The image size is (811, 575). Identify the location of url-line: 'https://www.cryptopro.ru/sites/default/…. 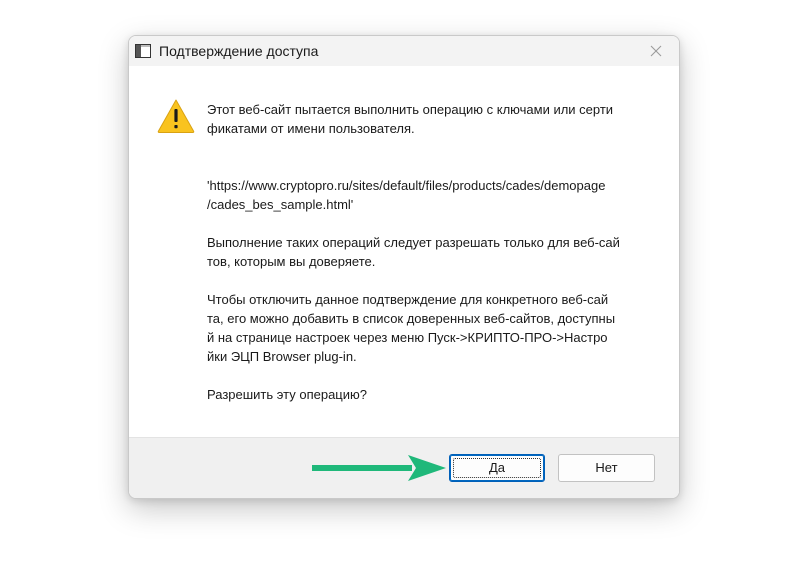
(406, 185).